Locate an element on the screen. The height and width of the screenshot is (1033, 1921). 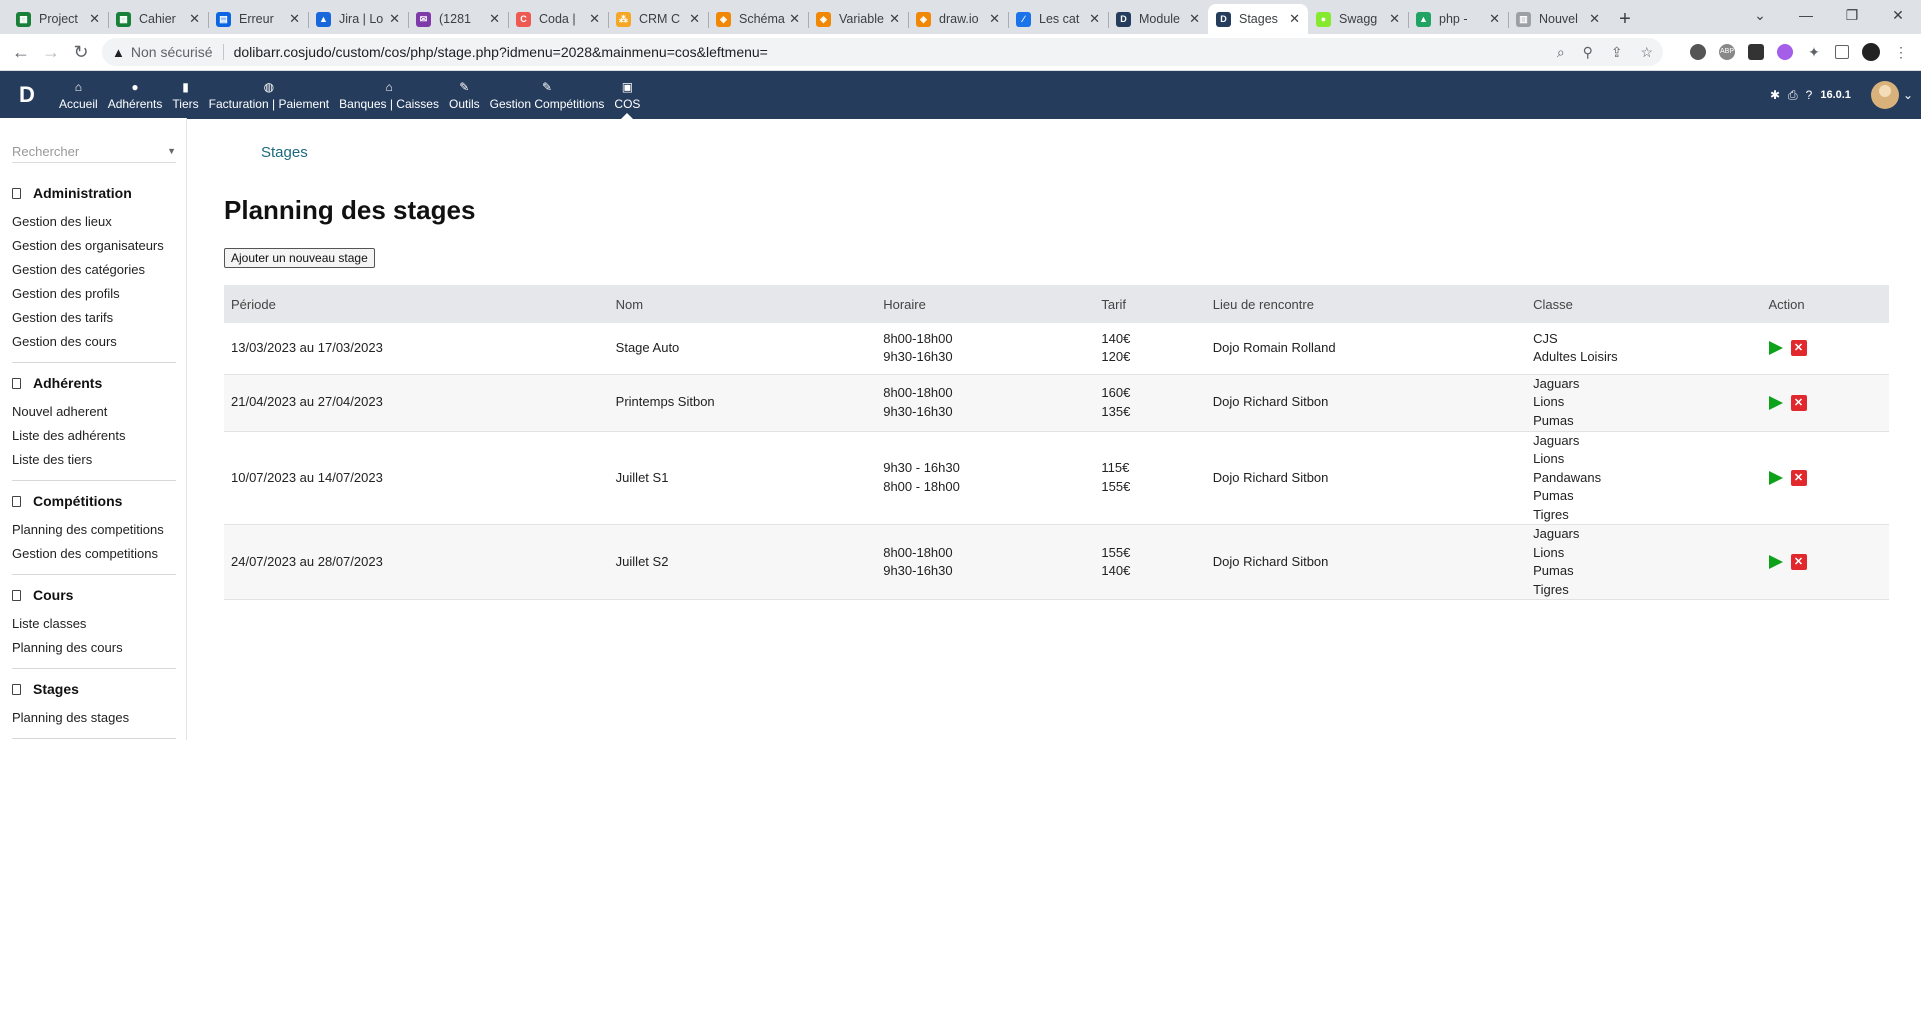
topmenu-item-banks: ⌂ Banques | Caisses is located at coordinates (389, 95).